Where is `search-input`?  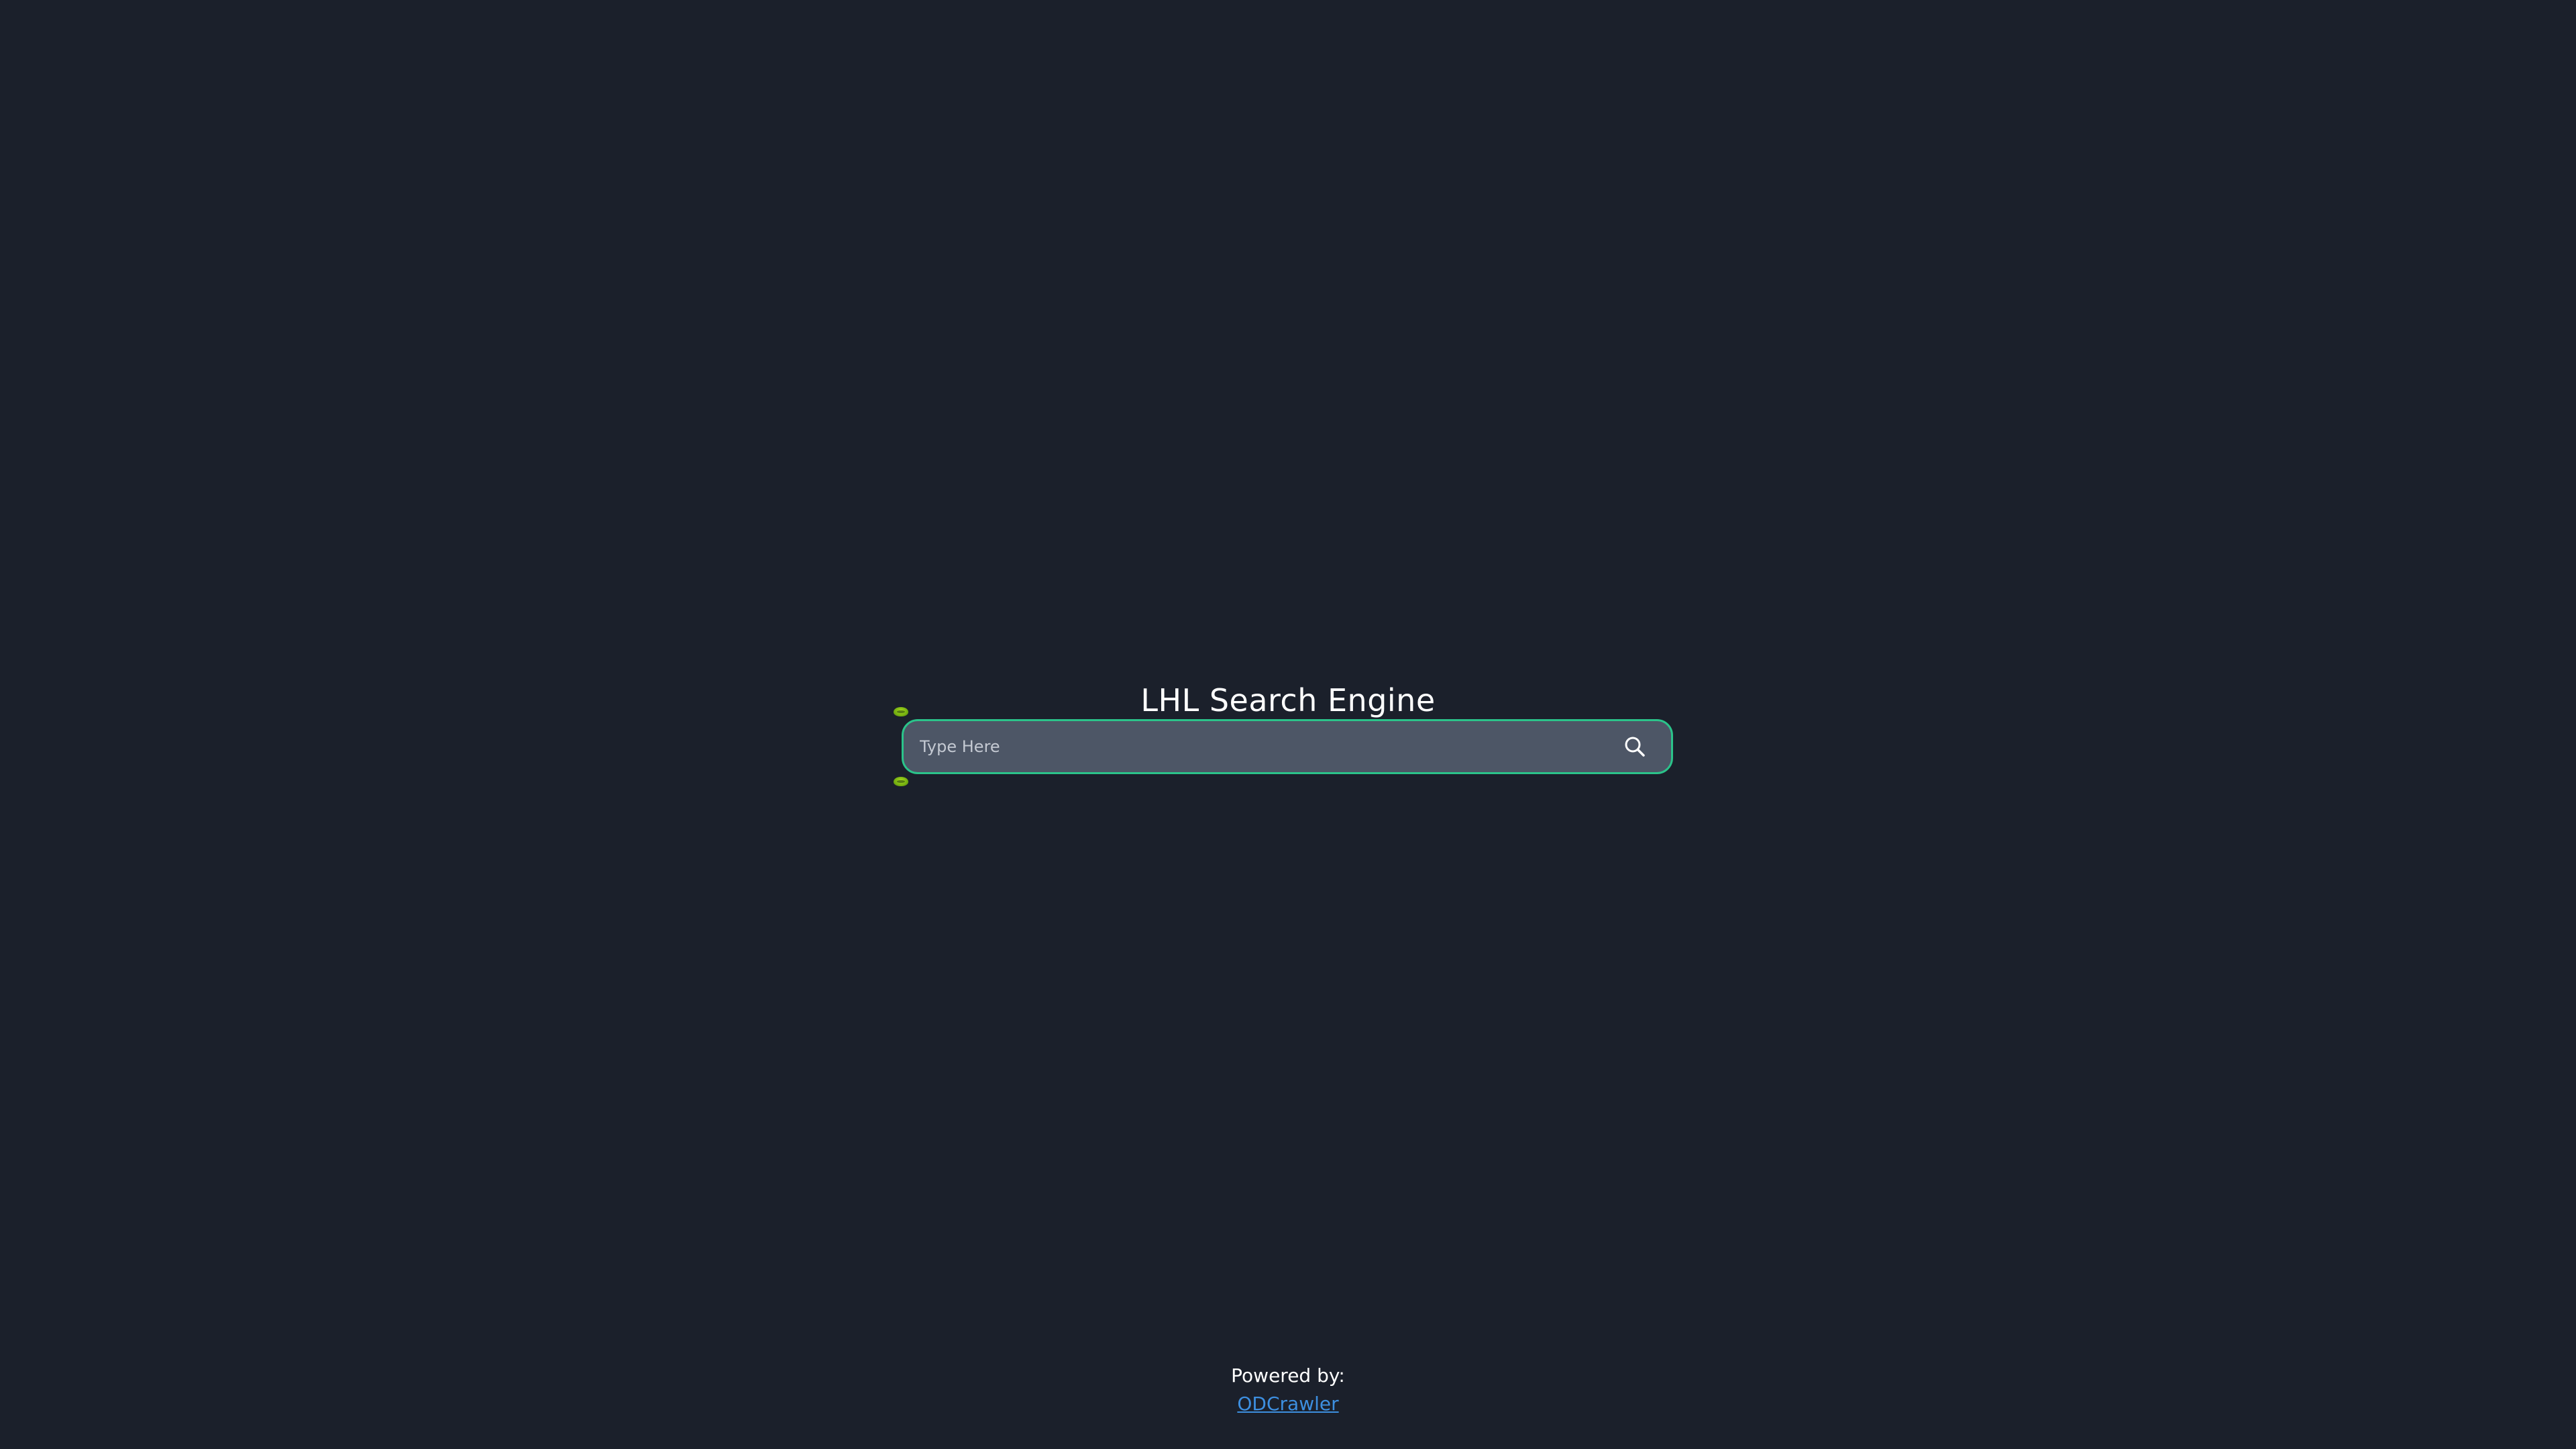 search-input is located at coordinates (1261, 746).